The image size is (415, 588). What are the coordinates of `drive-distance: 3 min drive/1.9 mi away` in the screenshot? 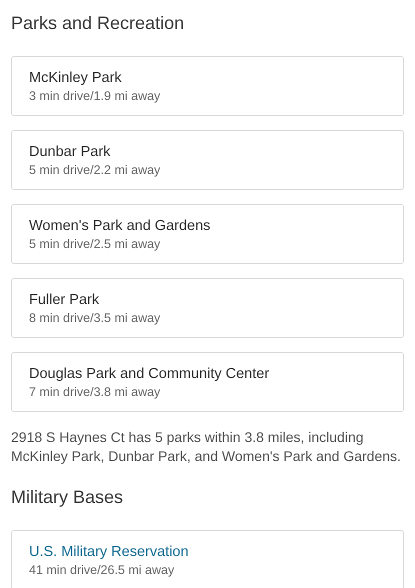 It's located at (94, 96).